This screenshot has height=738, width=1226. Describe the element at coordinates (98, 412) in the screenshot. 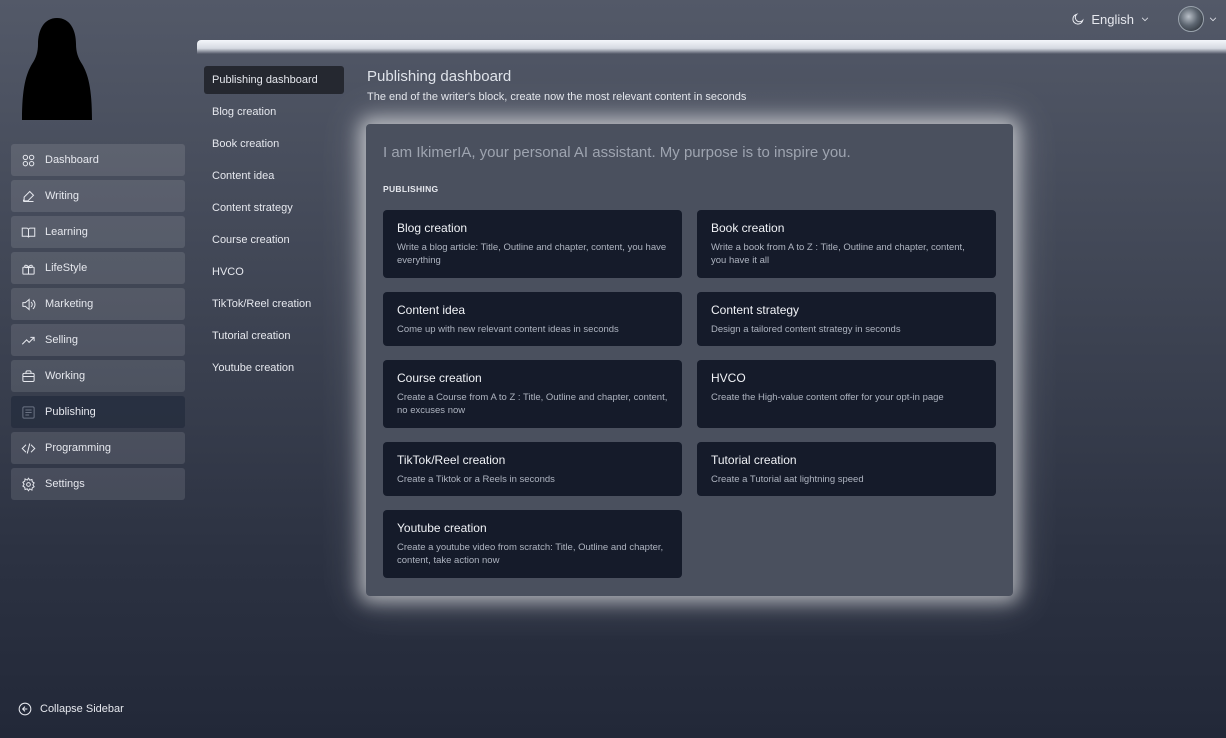

I see `sidebar-item-publishing: Publishing` at that location.